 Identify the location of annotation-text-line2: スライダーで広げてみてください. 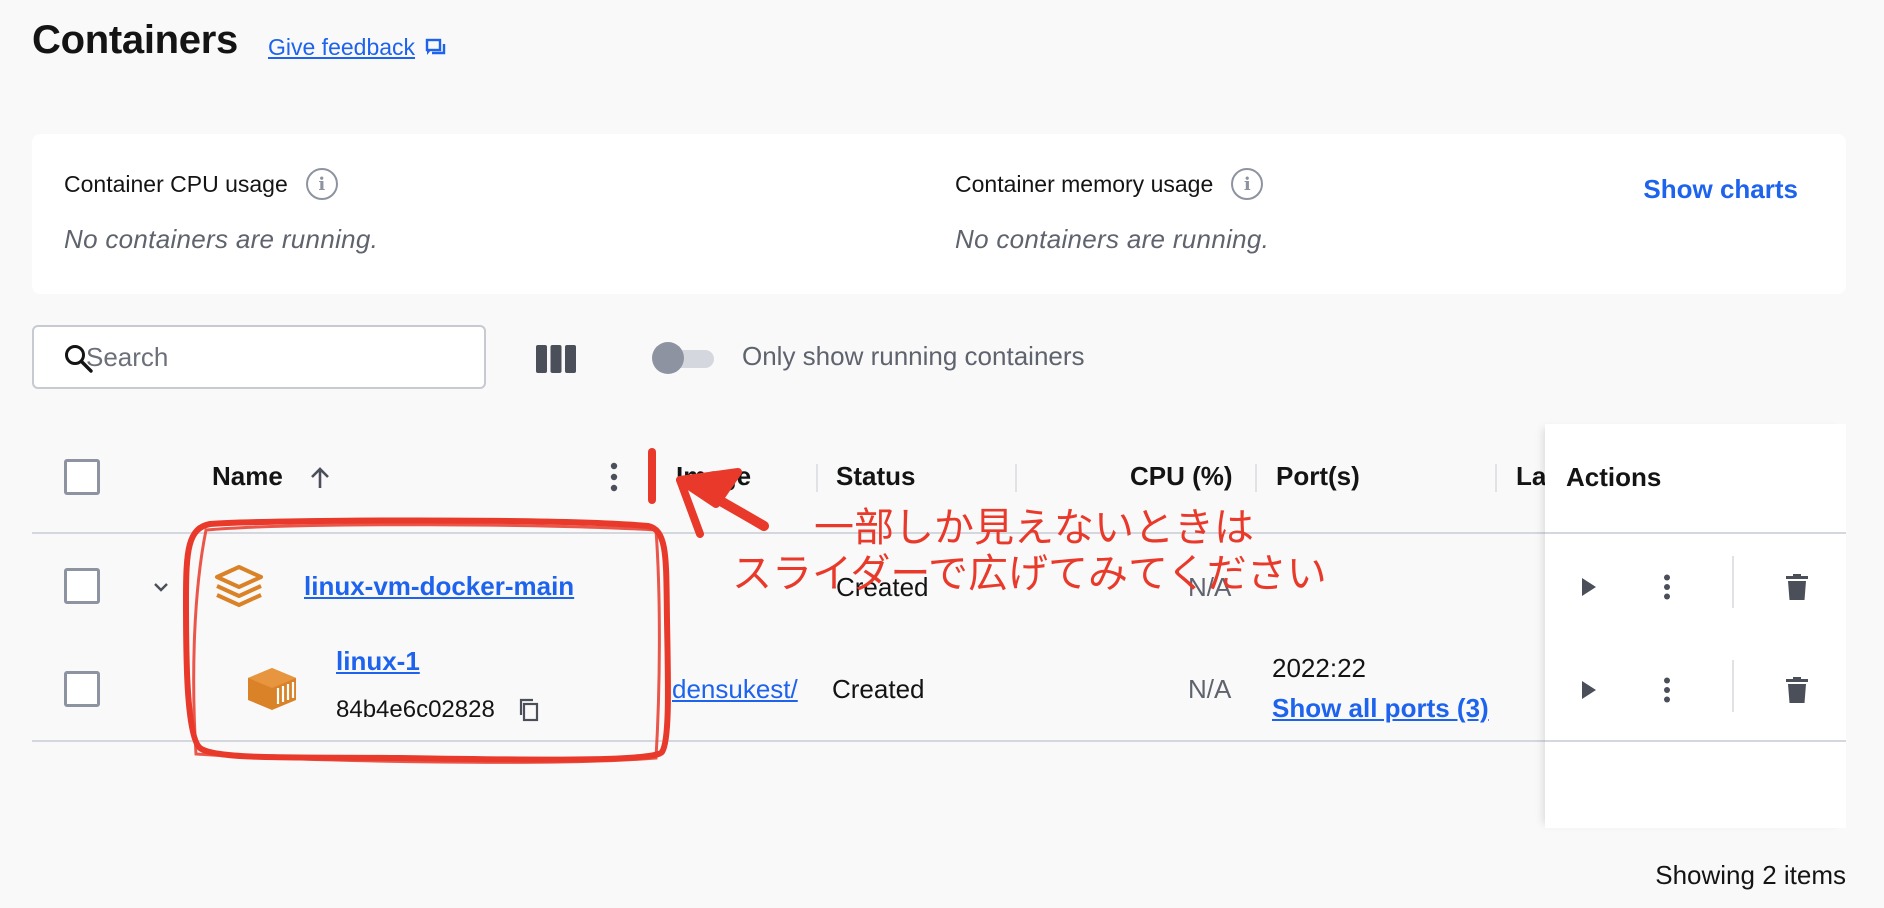
(1029, 574).